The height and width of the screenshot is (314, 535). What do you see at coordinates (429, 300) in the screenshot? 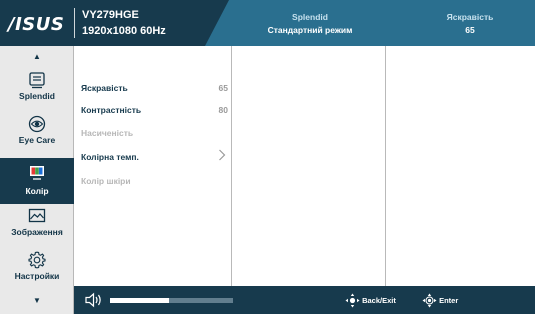
I see `joystick-enter-icon` at bounding box center [429, 300].